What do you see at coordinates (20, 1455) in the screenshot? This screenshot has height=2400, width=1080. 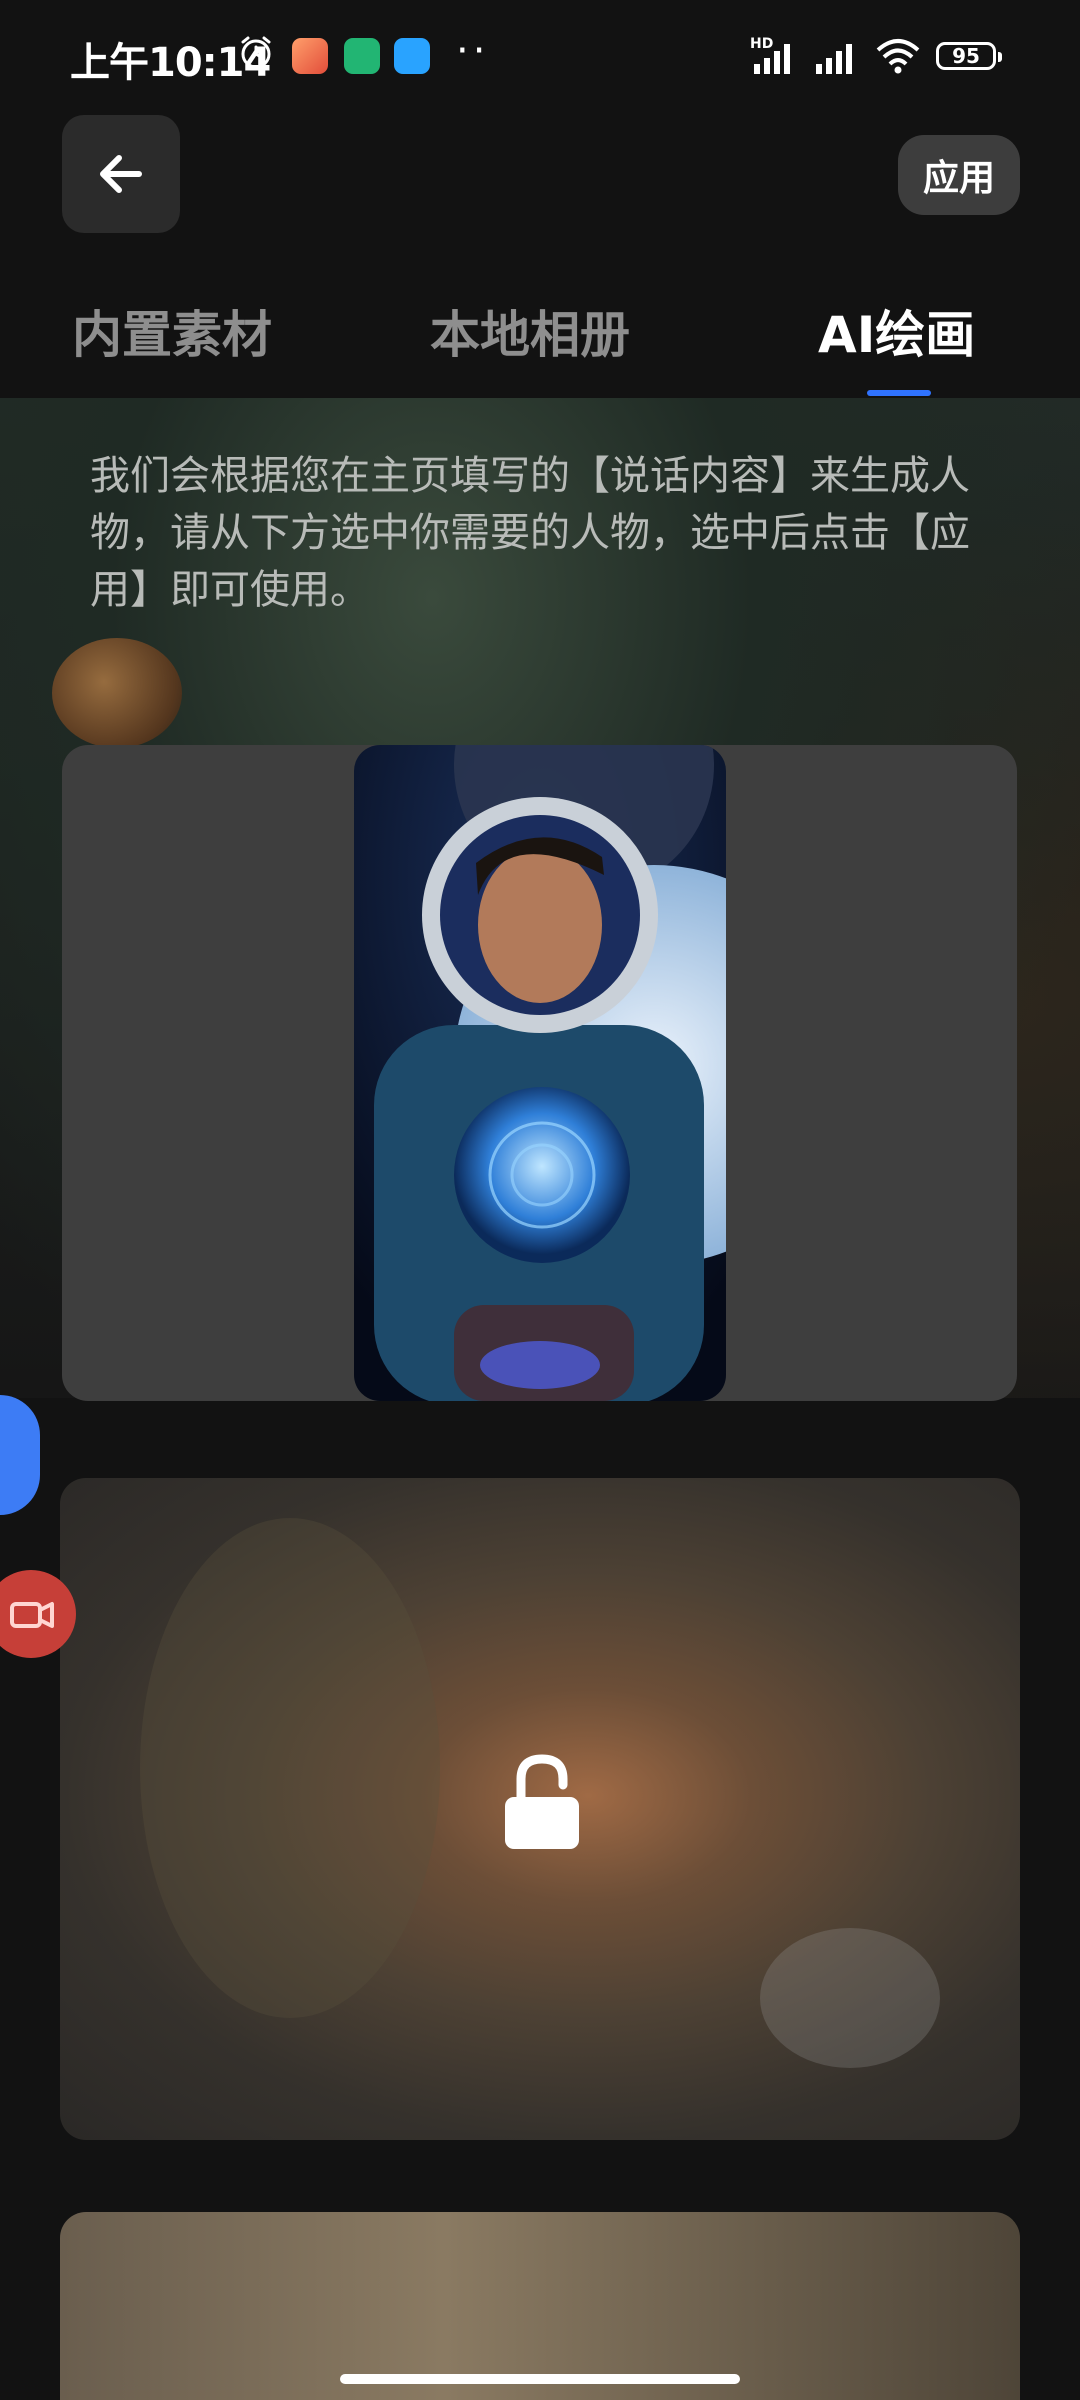 I see `assist-float-button` at bounding box center [20, 1455].